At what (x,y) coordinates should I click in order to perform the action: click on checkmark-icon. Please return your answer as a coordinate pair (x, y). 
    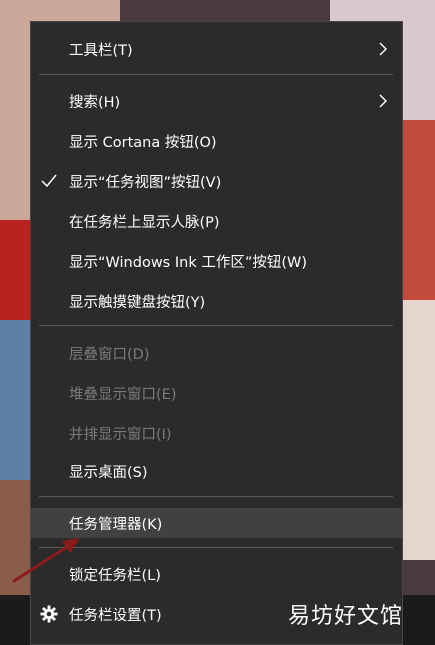
    Looking at the image, I should click on (49, 181).